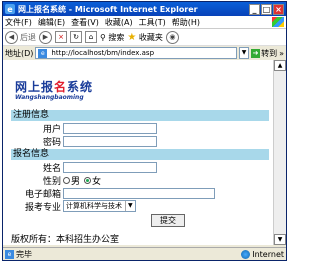 This screenshot has height=263, width=320. Describe the element at coordinates (35, 87) in the screenshot. I see `logo-title-part1: 网上报` at that location.